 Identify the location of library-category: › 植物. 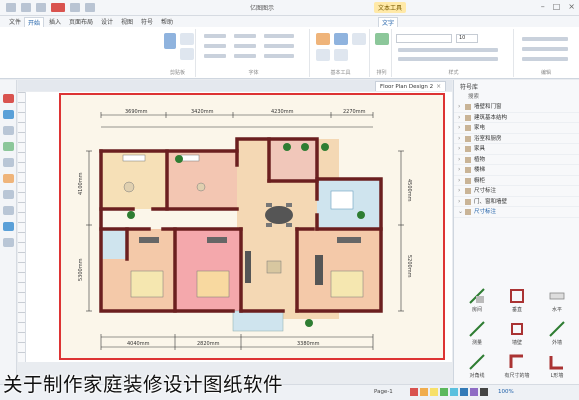
(516, 160).